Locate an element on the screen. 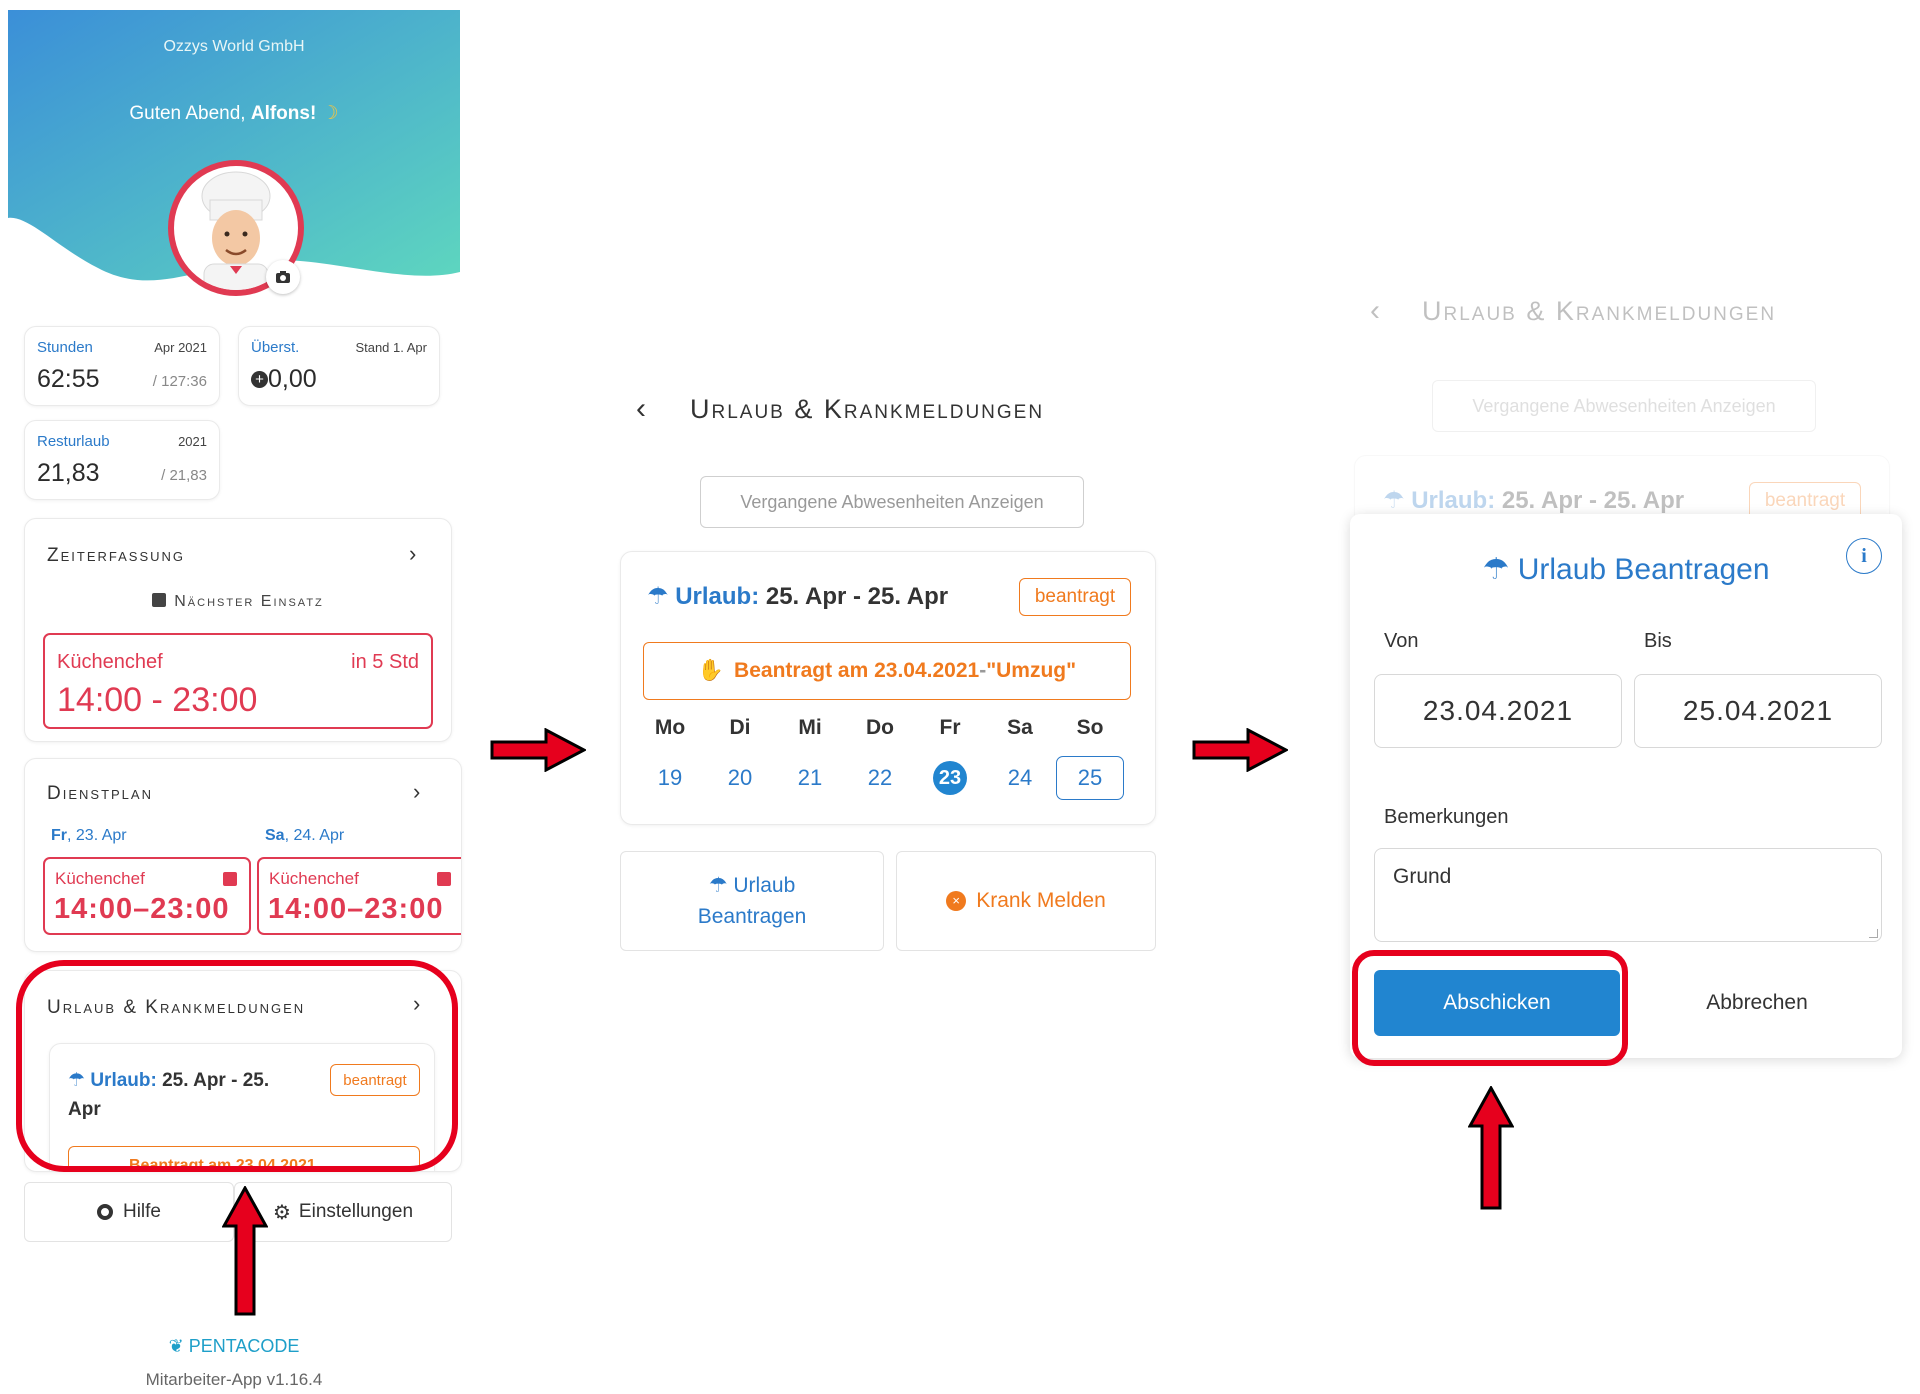 The height and width of the screenshot is (1394, 1920). request-note: ✋ Beantragt am 23.04.2021 - "Umzug" is located at coordinates (887, 671).